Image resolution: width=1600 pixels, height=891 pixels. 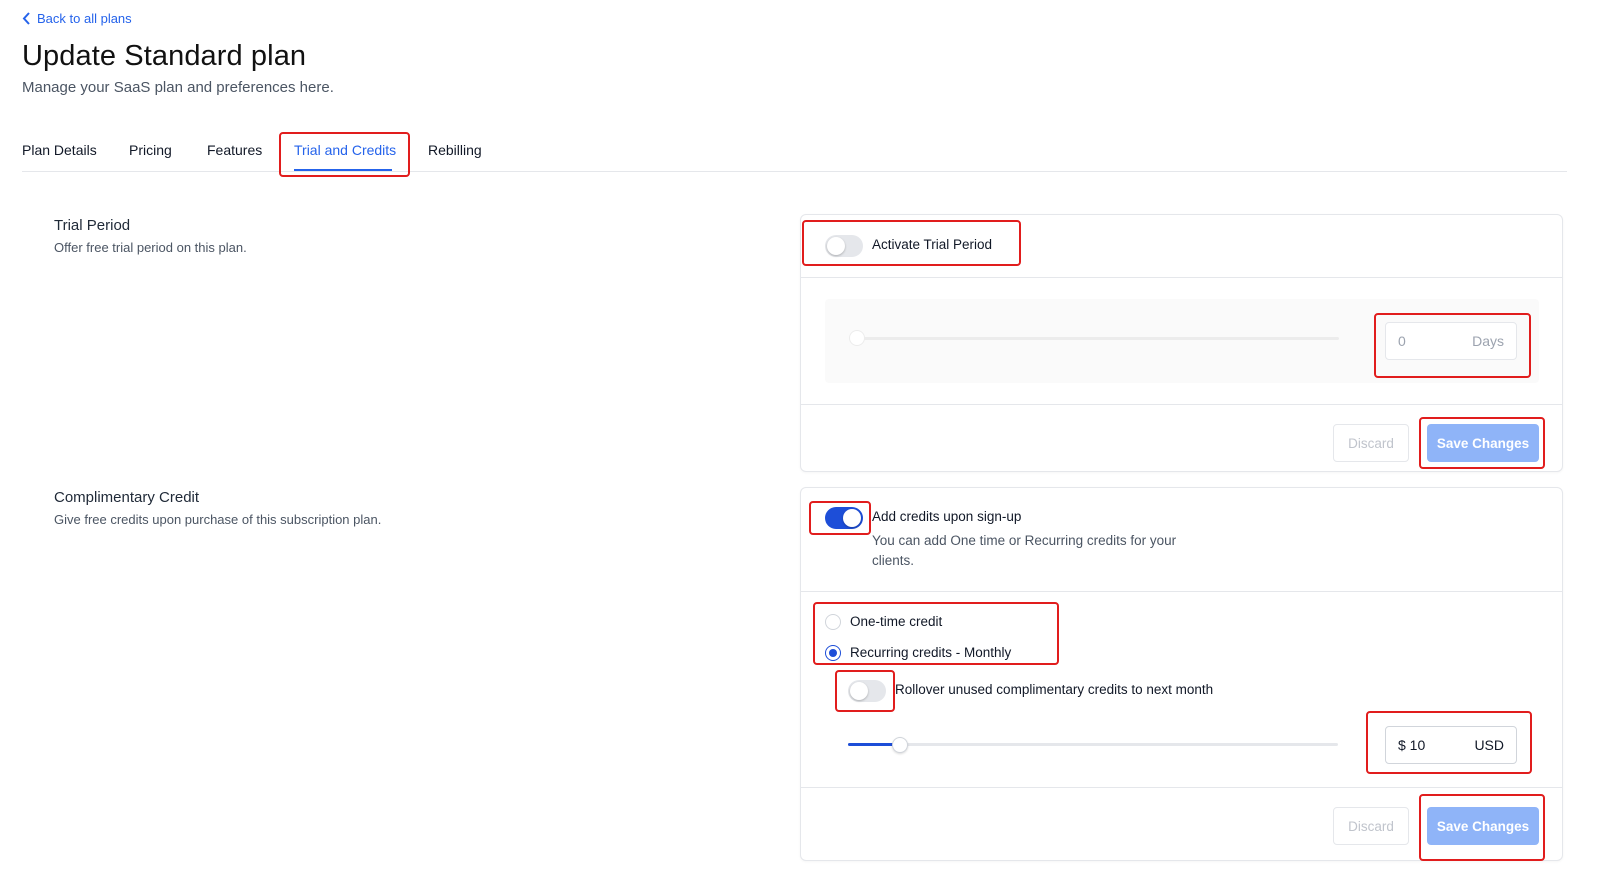 What do you see at coordinates (455, 150) in the screenshot?
I see `tab-rebilling: Rebilling` at bounding box center [455, 150].